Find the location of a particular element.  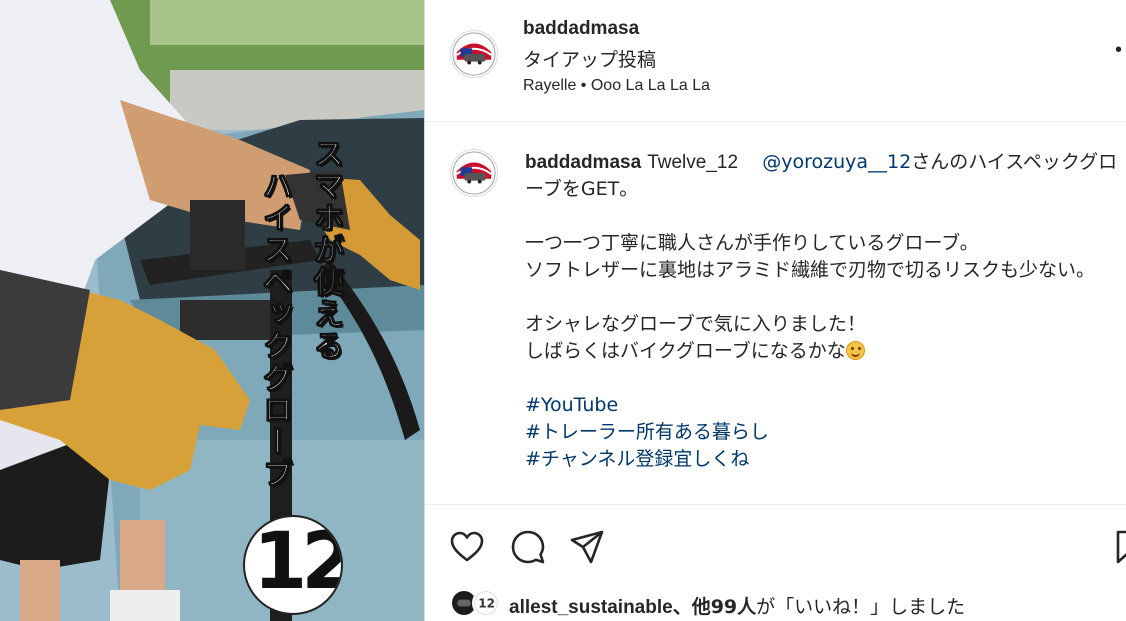

smiling-face-emoji-icon is located at coordinates (855, 350).